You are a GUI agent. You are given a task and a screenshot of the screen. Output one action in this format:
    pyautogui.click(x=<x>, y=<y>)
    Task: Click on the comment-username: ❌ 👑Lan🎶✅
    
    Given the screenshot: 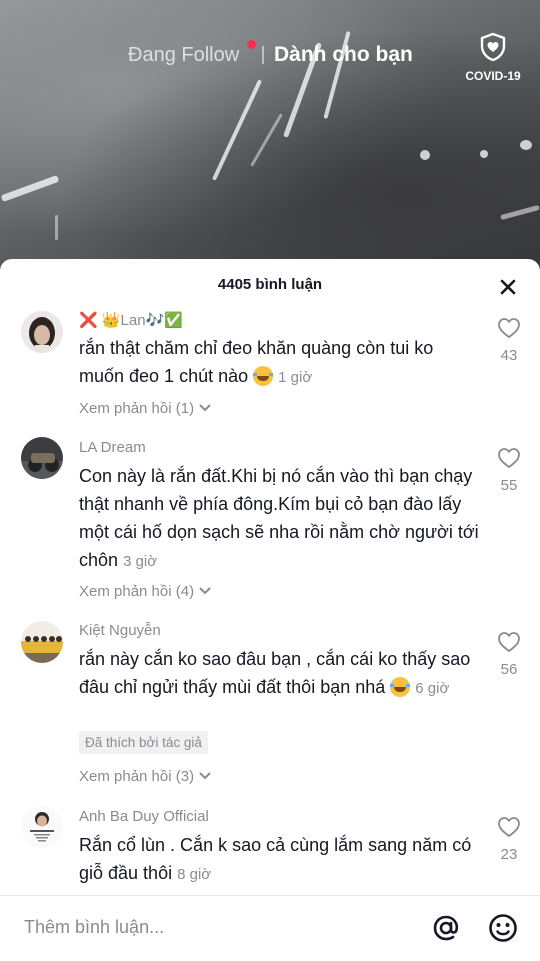 What is the action you would take?
    pyautogui.click(x=131, y=320)
    